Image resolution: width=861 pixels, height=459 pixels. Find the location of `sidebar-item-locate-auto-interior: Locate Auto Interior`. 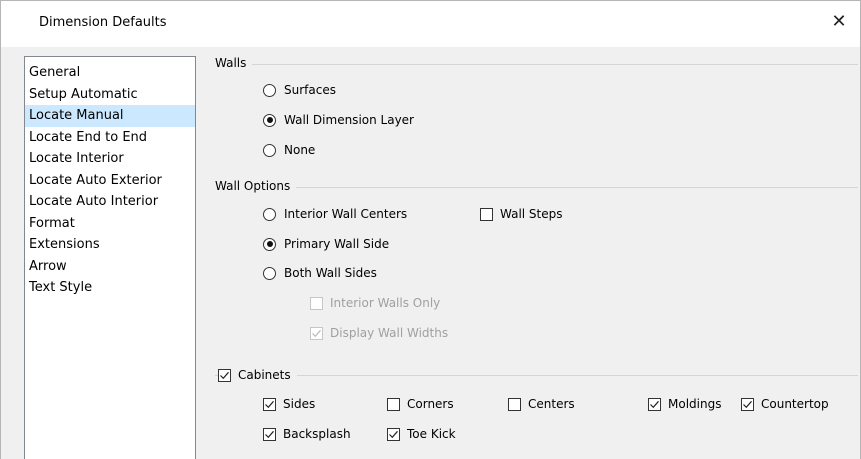

sidebar-item-locate-auto-interior: Locate Auto Interior is located at coordinates (110, 202).